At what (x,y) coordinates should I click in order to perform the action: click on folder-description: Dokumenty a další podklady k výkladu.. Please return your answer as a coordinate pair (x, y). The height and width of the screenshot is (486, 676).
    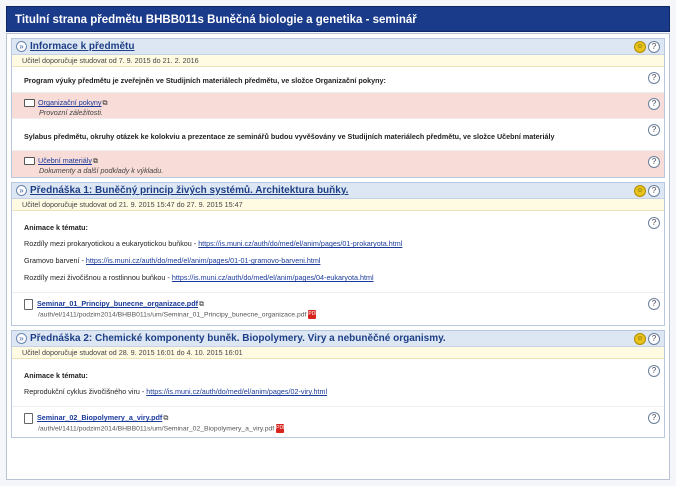
    Looking at the image, I should click on (101, 170).